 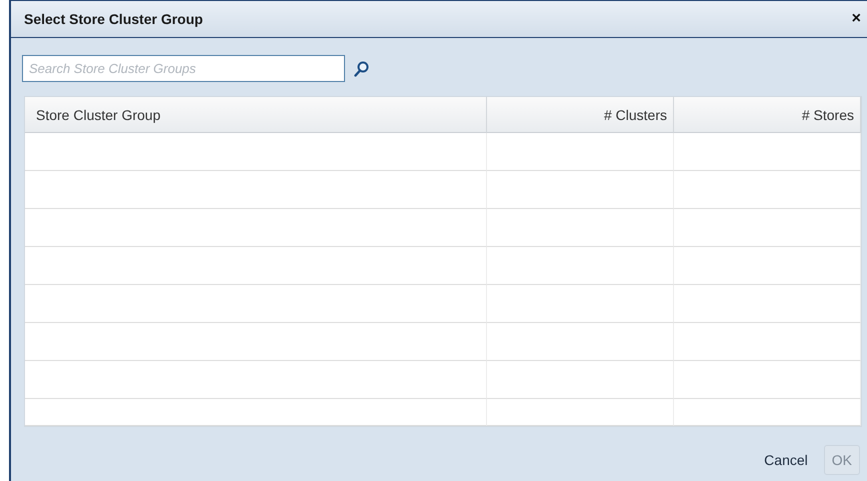 I want to click on search-icon, so click(x=361, y=68).